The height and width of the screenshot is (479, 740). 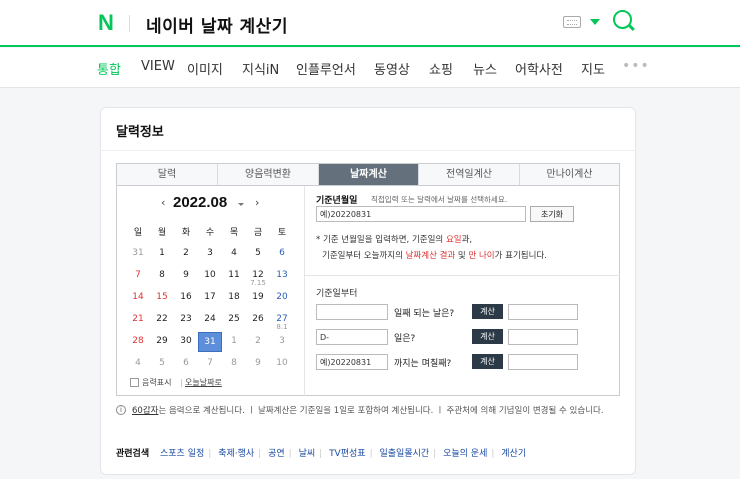 What do you see at coordinates (241, 204) in the screenshot?
I see `month-dropdown-icon` at bounding box center [241, 204].